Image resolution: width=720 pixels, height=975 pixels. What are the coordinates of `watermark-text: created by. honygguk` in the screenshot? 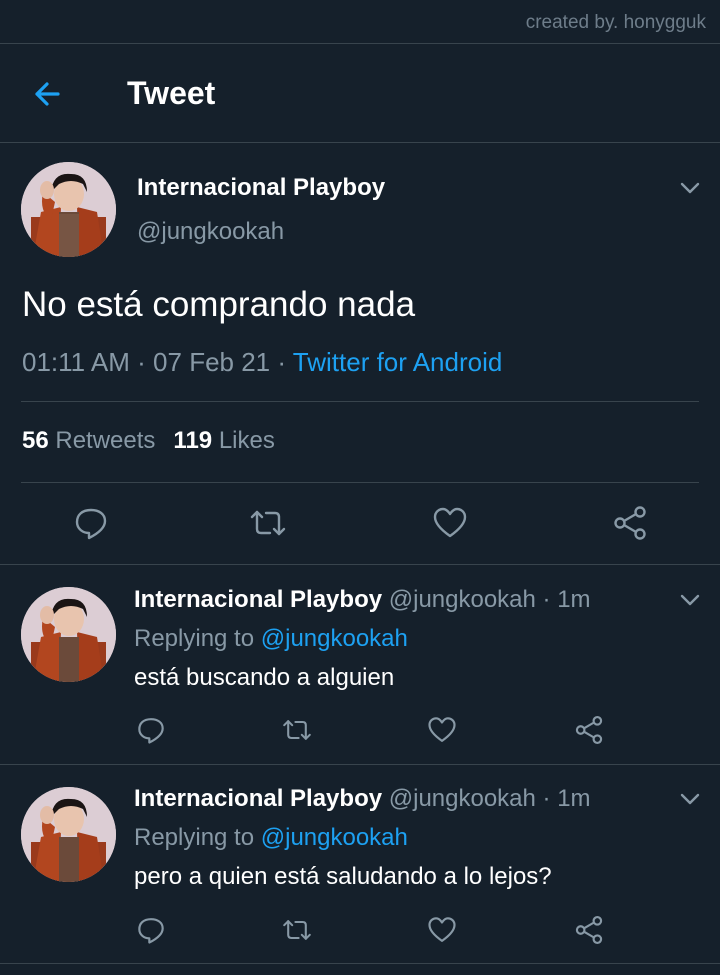 It's located at (615, 22).